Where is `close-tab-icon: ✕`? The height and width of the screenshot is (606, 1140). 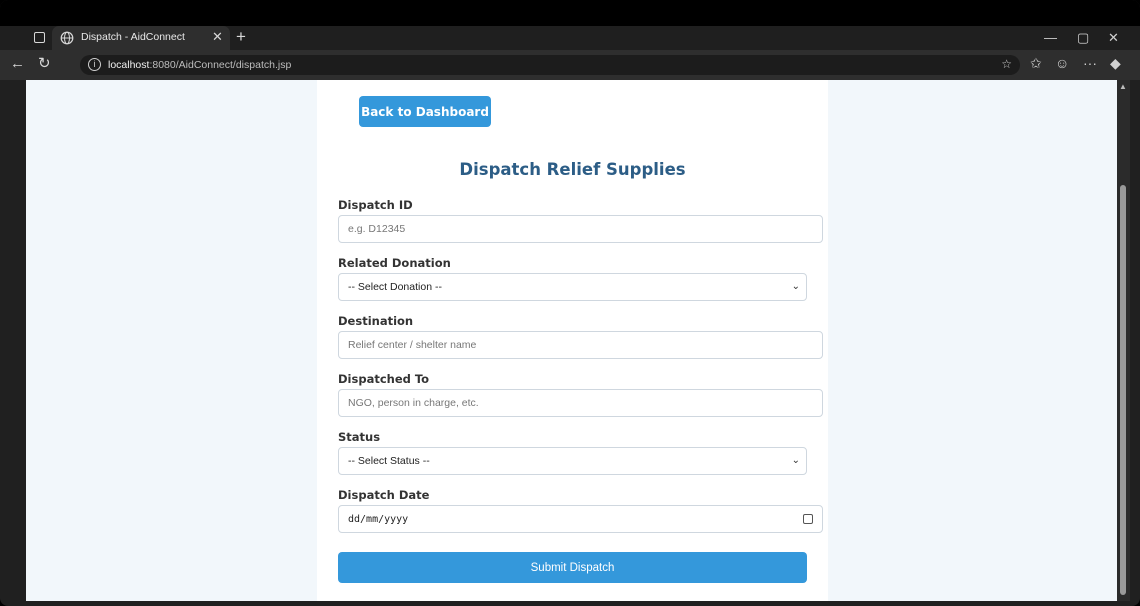
close-tab-icon: ✕ is located at coordinates (217, 37).